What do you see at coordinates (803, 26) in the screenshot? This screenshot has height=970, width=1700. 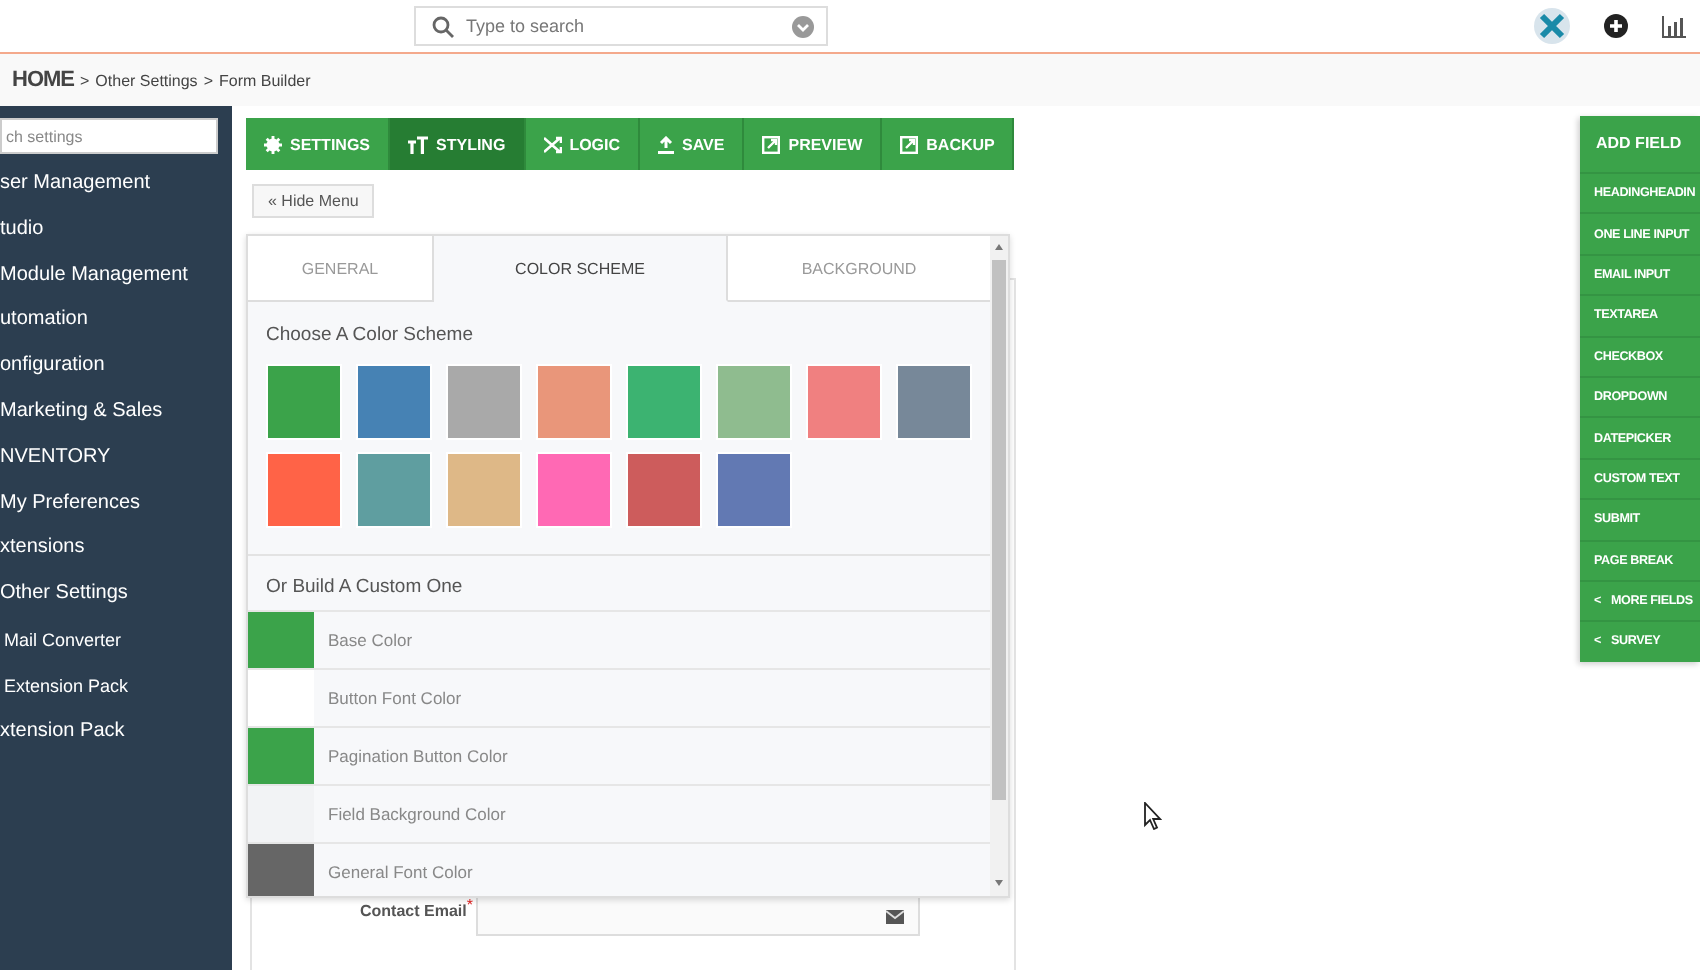 I see `dropdown-icon` at bounding box center [803, 26].